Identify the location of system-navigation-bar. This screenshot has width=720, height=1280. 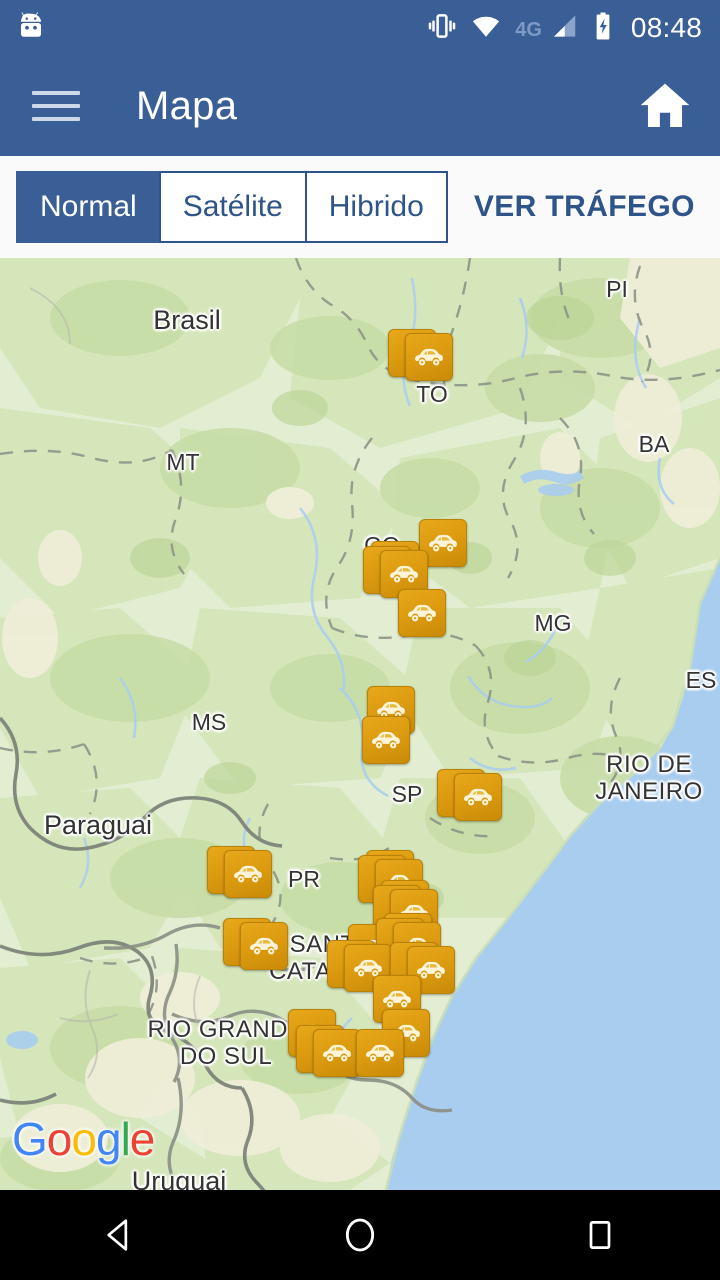
(360, 1235).